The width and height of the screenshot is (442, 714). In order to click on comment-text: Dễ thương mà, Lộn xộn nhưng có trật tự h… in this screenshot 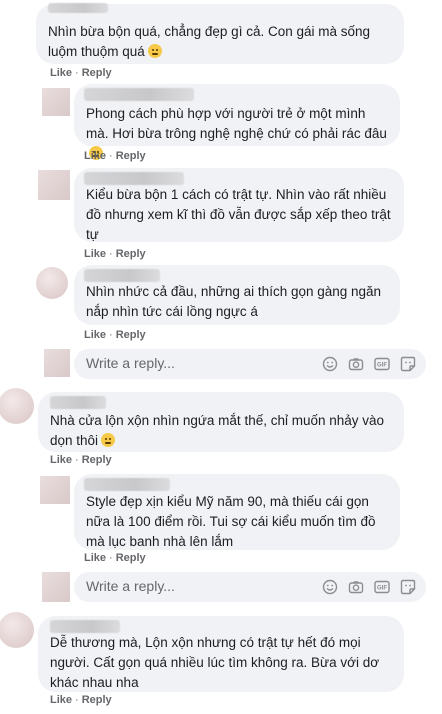, I will do `click(215, 662)`.